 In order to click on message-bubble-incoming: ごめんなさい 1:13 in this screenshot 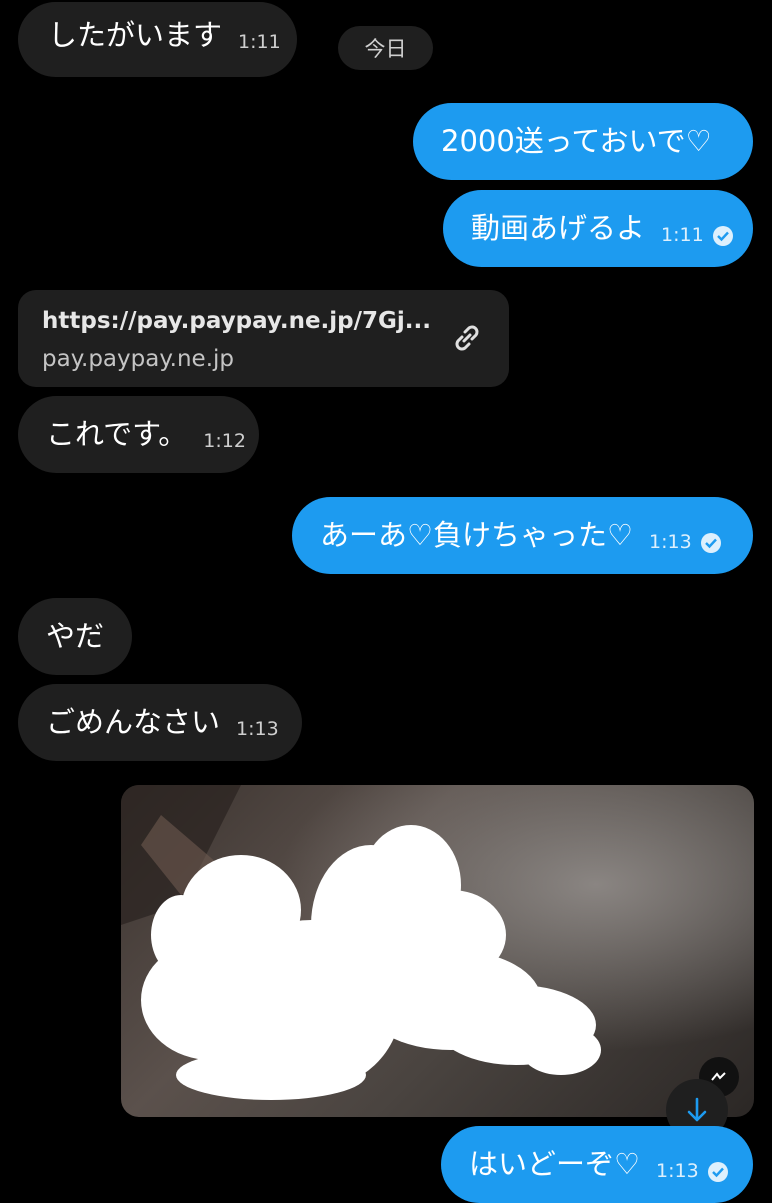, I will do `click(160, 722)`.